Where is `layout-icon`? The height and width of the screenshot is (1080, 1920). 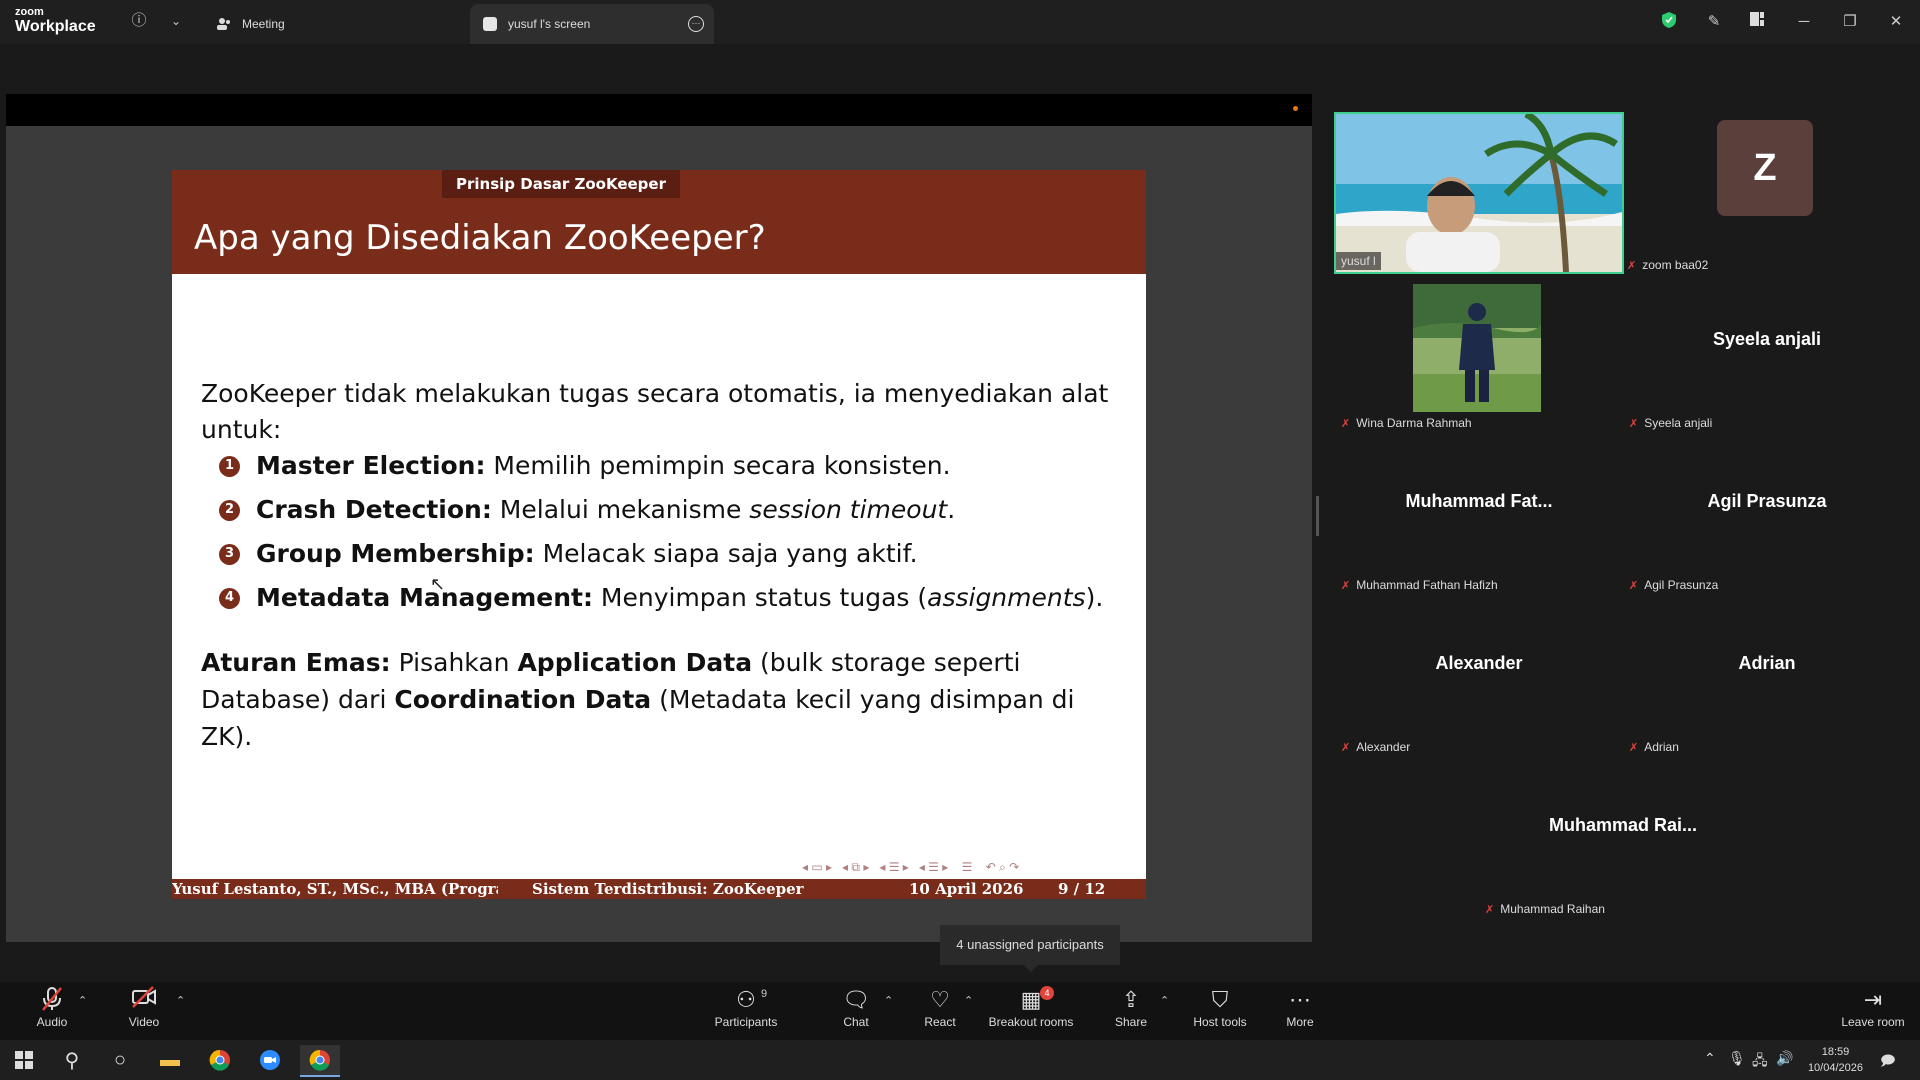 layout-icon is located at coordinates (1757, 22).